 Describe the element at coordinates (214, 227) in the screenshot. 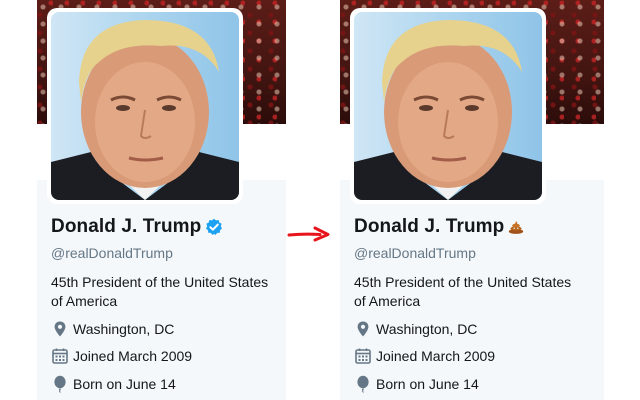

I see `verified-badge-icon` at that location.